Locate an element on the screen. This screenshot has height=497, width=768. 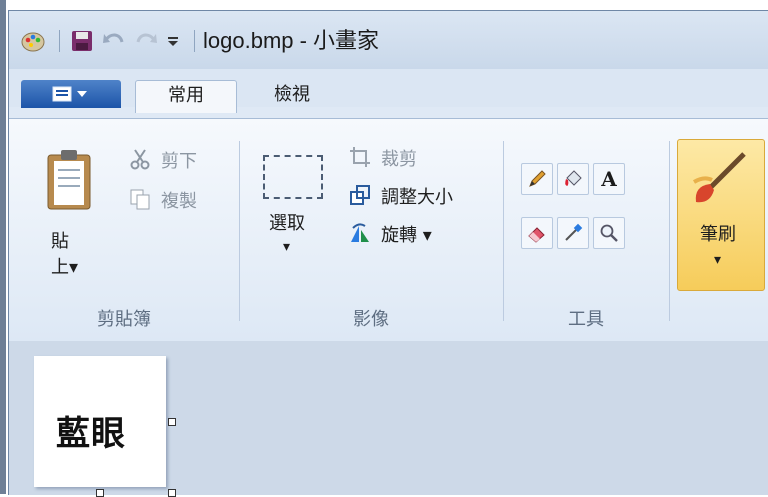
cut-label: 剪下 is located at coordinates (179, 161).